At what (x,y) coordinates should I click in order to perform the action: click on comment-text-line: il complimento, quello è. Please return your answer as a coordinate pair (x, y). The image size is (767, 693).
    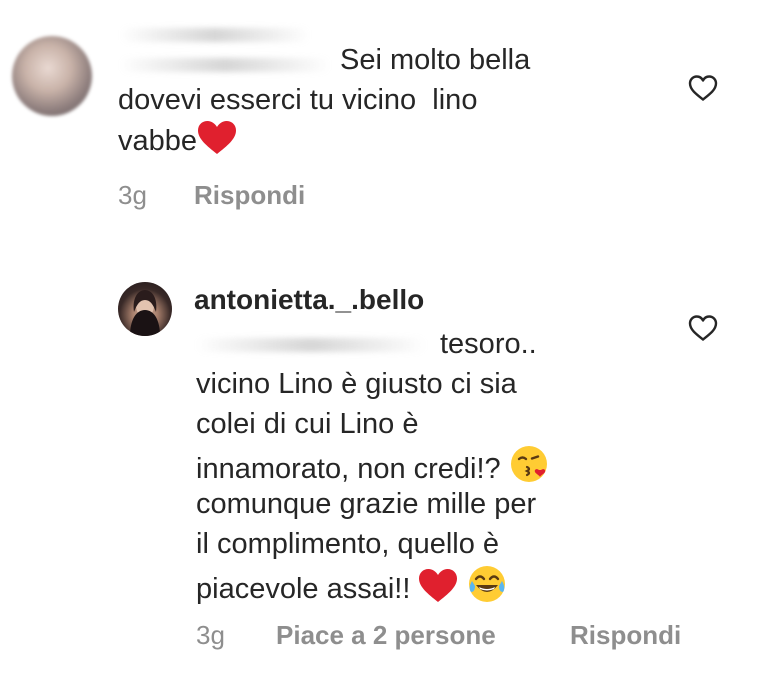
    Looking at the image, I should click on (348, 544).